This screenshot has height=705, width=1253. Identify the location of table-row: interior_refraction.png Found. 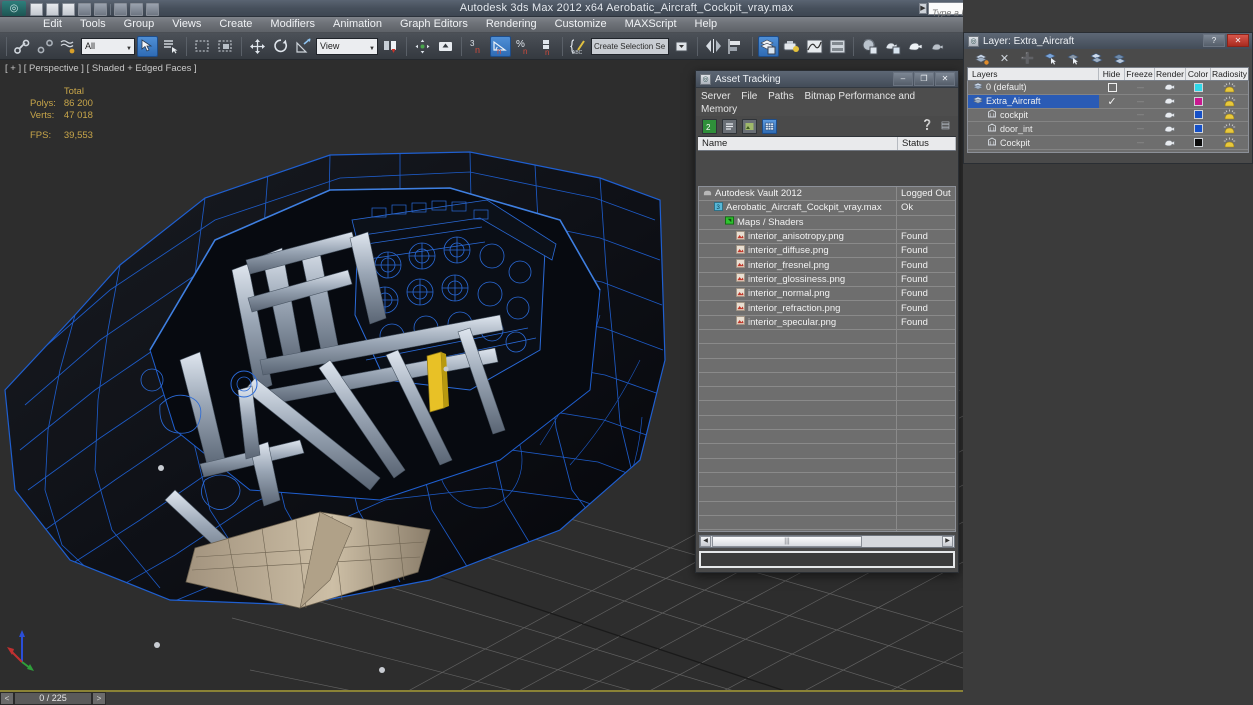
(827, 308).